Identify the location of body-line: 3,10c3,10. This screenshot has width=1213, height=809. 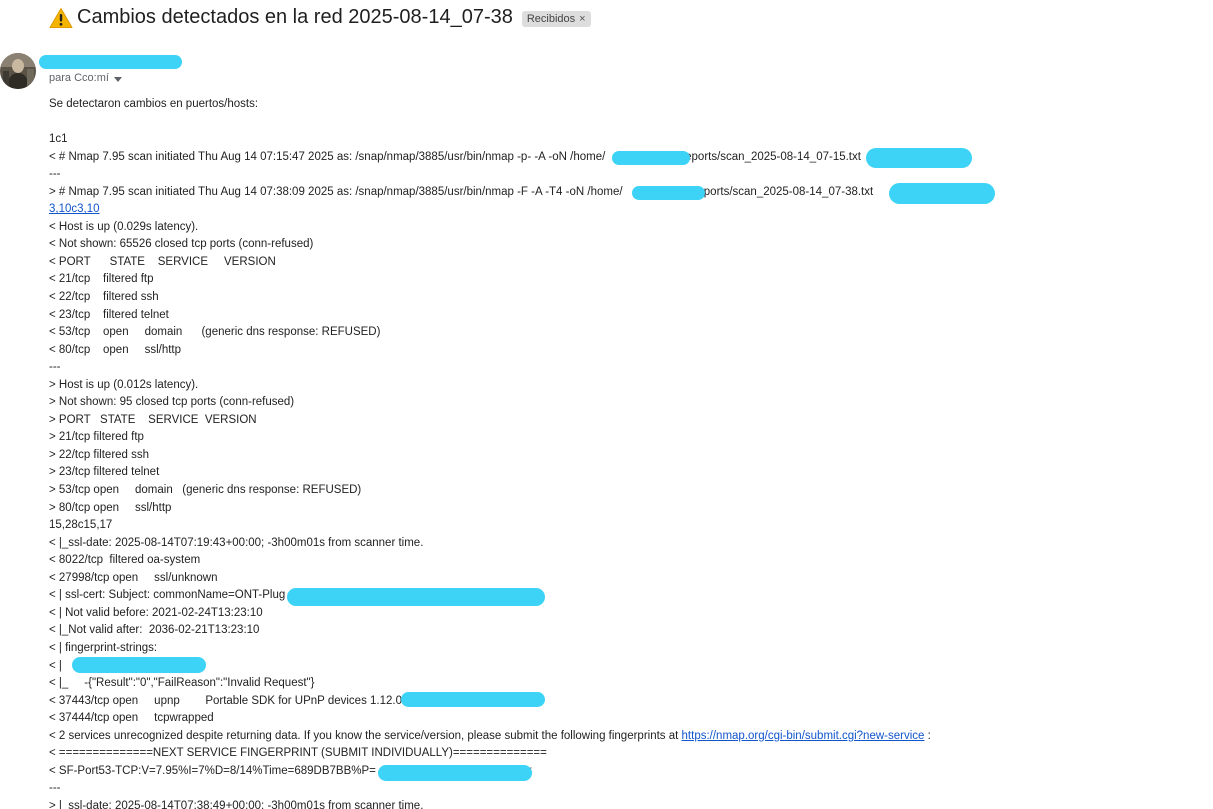
(490, 210).